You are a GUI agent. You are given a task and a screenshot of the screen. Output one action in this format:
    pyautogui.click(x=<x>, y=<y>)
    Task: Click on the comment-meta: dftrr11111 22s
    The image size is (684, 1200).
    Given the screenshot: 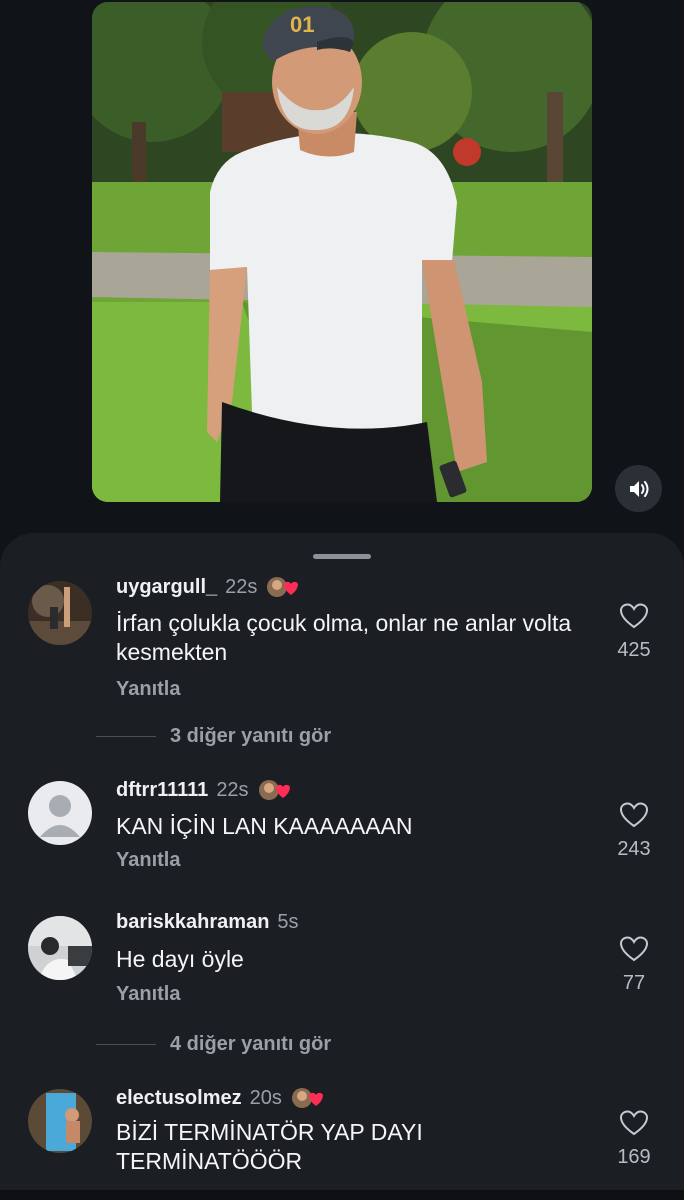 What is the action you would take?
    pyautogui.click(x=203, y=790)
    